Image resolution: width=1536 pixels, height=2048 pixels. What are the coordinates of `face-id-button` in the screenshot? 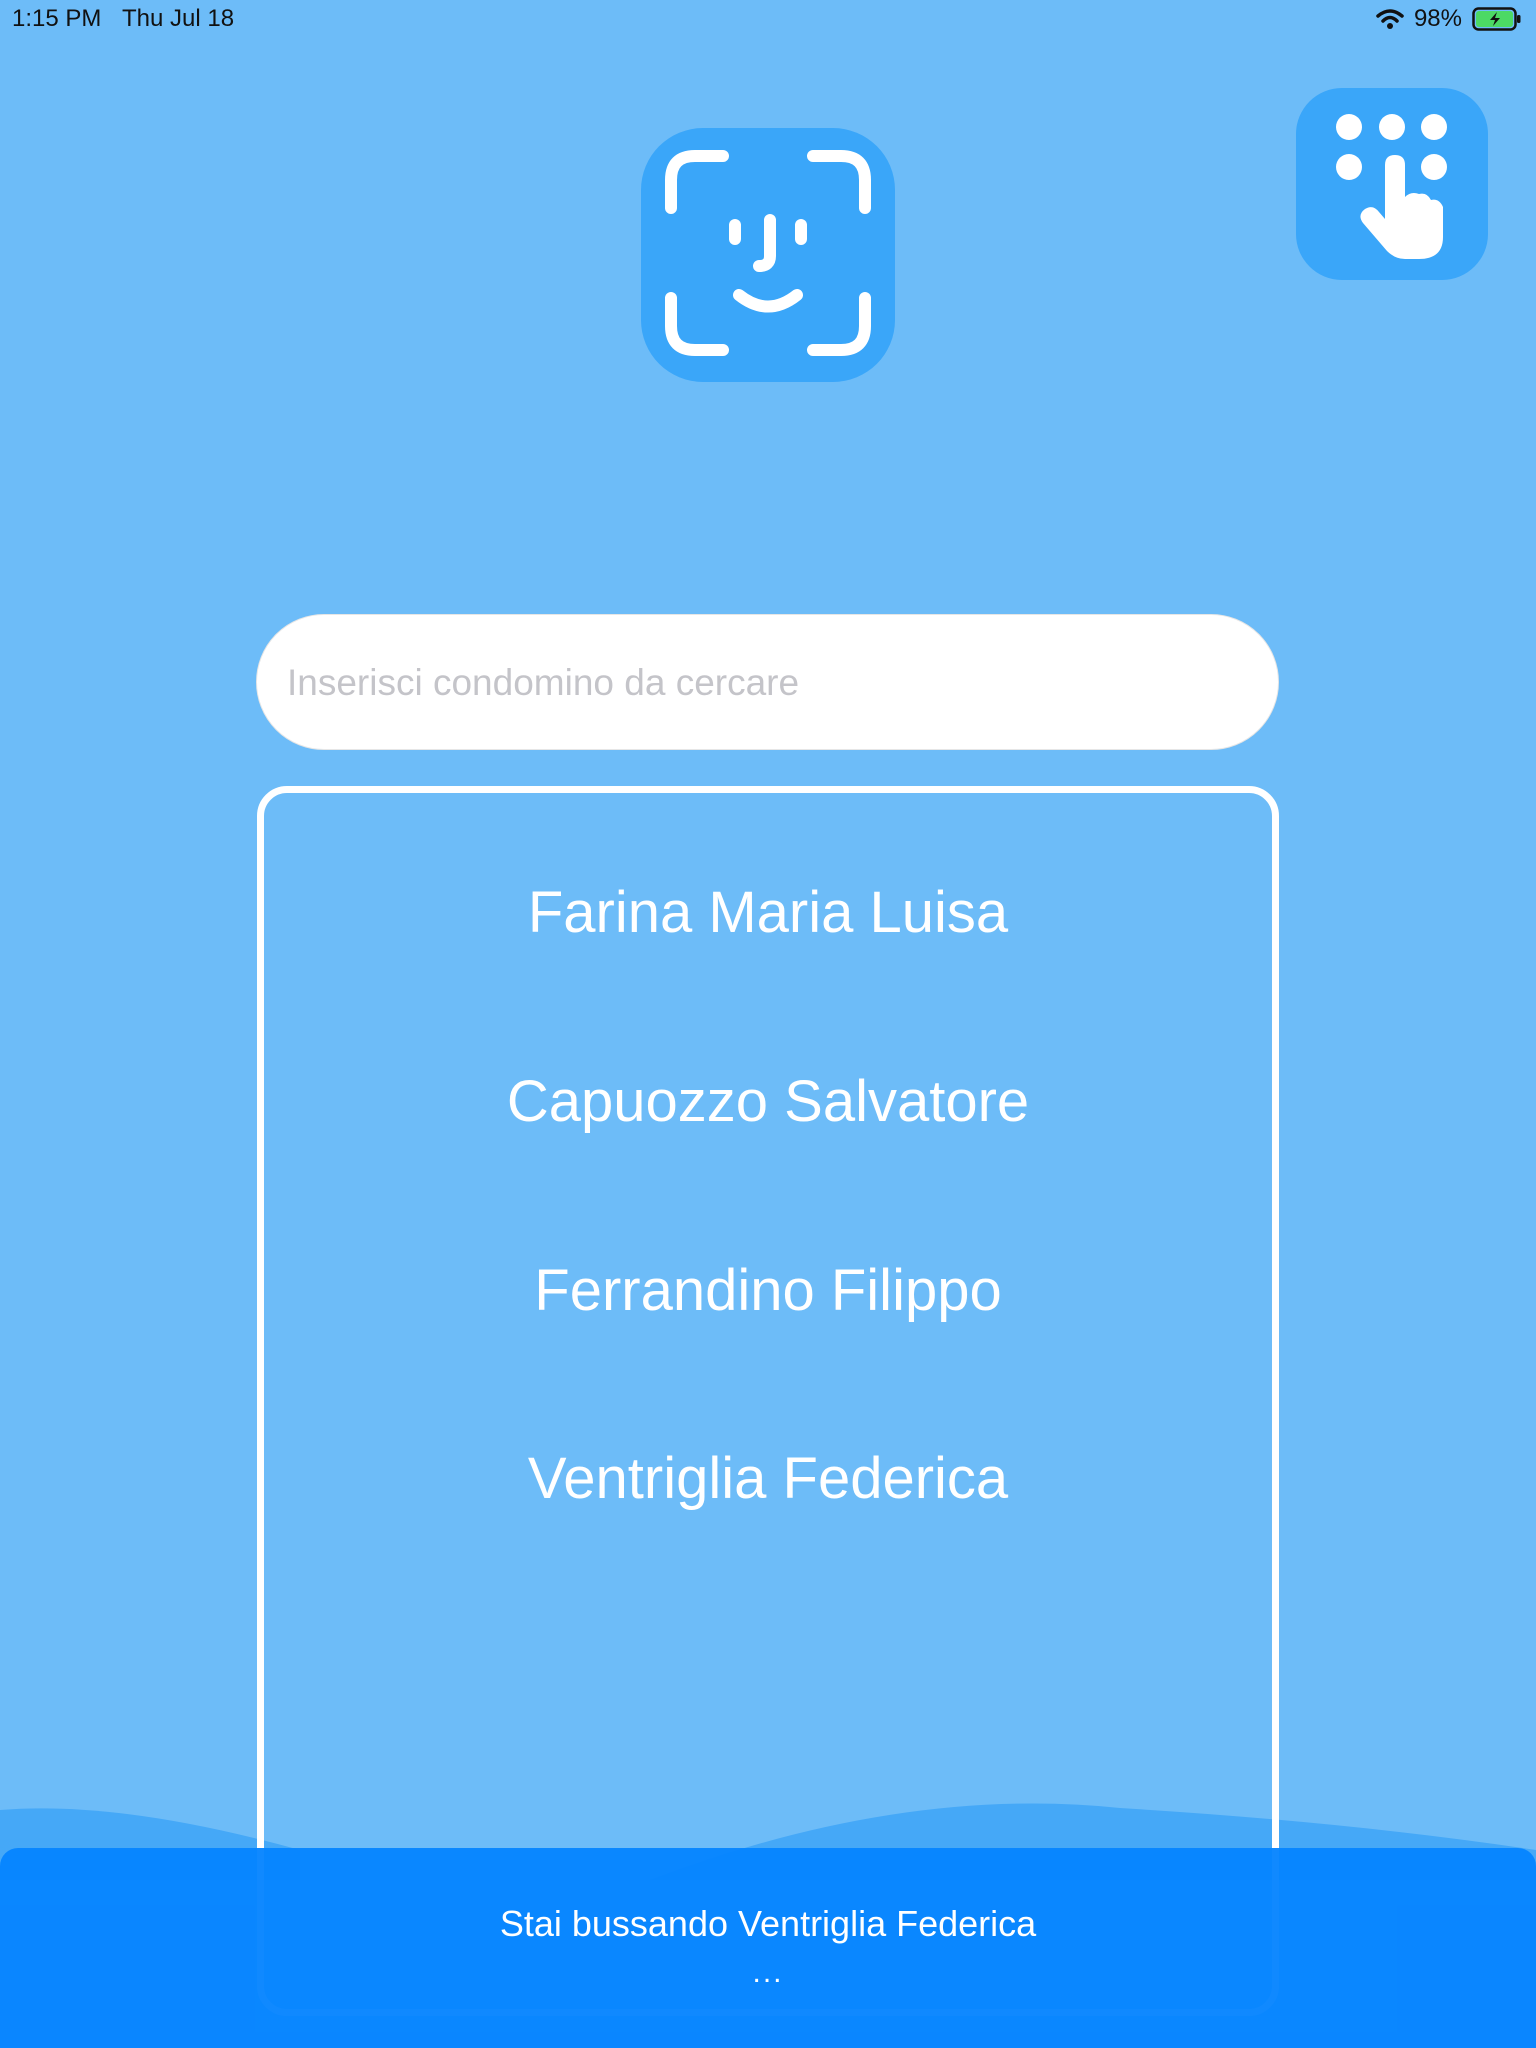 It's located at (768, 255).